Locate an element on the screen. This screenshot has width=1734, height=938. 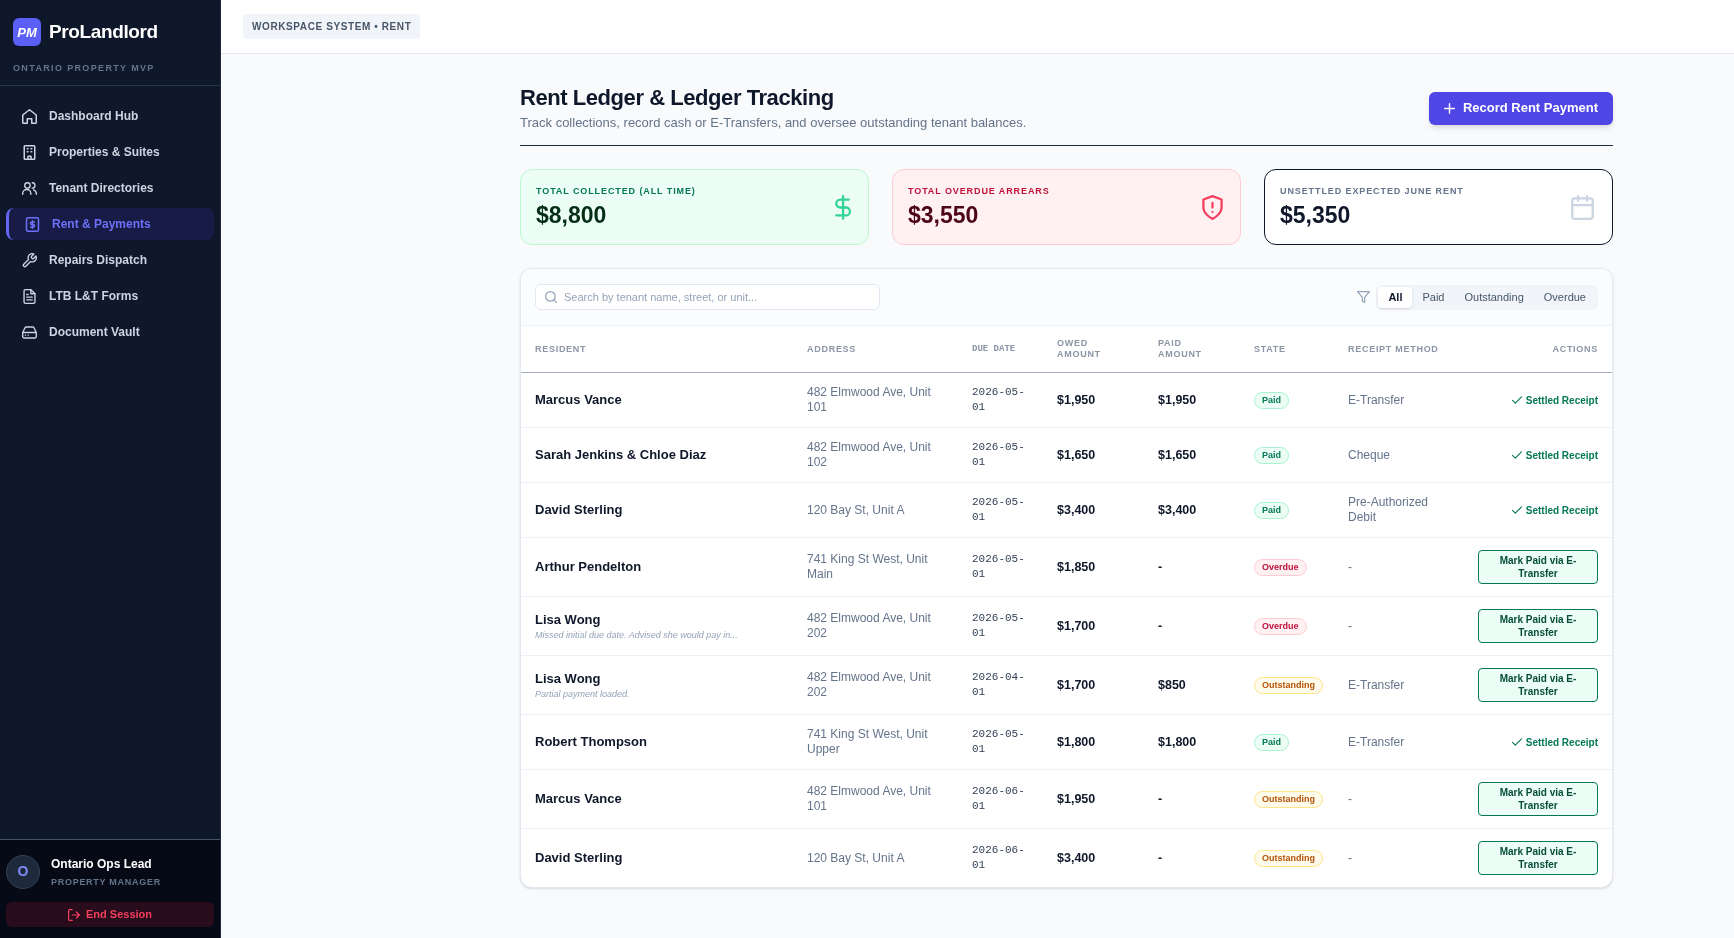
owed-amount: $1,800 is located at coordinates (1076, 742).